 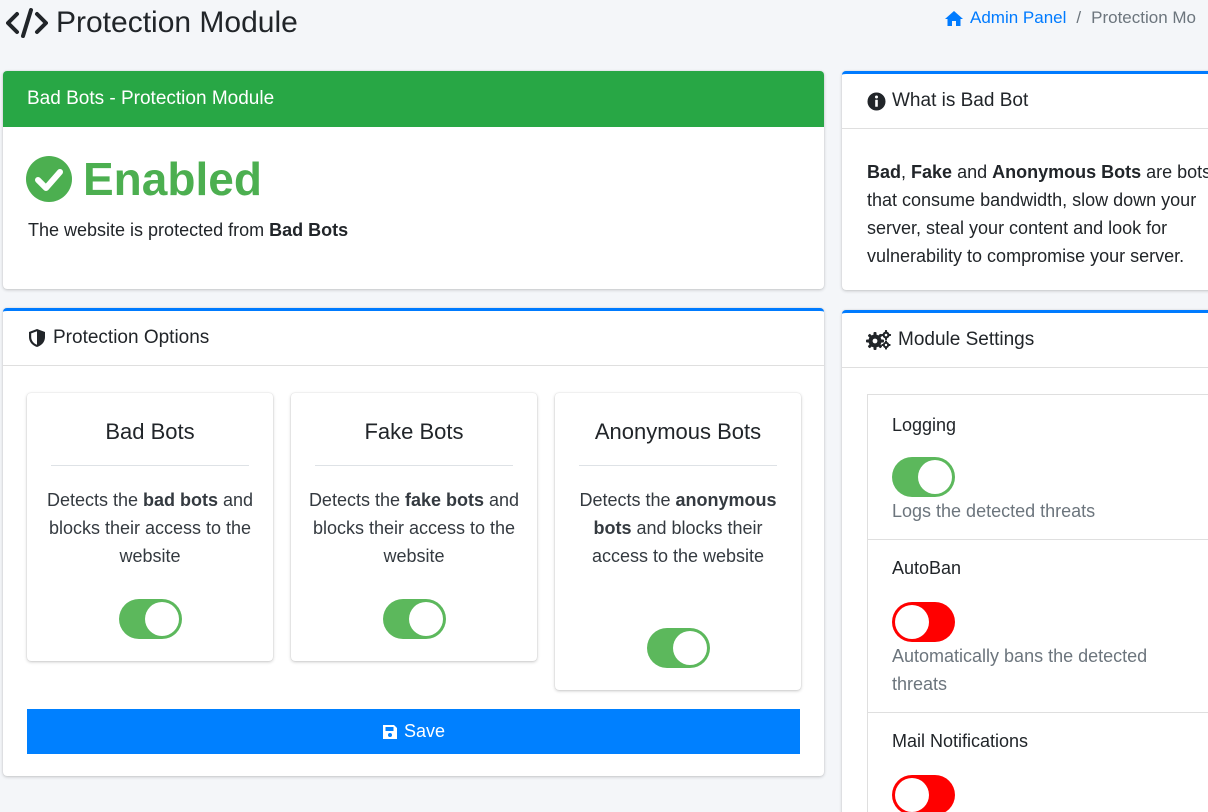 I want to click on save-button-label: Save, so click(x=424, y=731).